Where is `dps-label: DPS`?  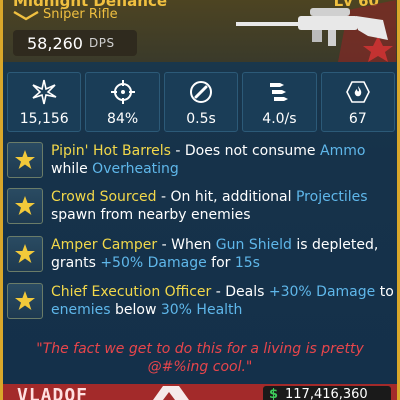 dps-label: DPS is located at coordinates (101, 43).